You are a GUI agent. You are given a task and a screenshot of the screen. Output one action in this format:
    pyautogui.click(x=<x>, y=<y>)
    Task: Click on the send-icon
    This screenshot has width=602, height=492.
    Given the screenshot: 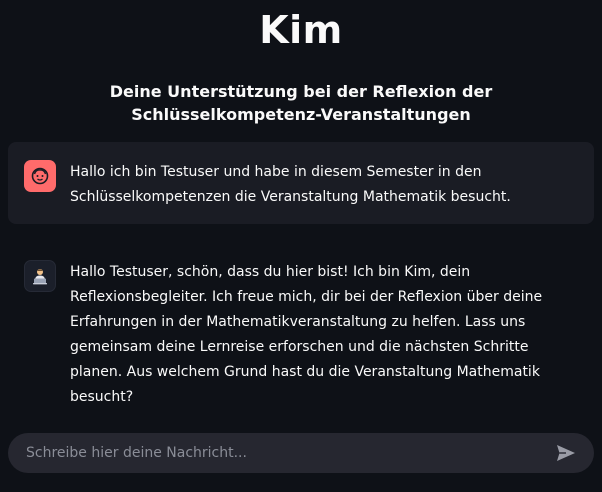 What is the action you would take?
    pyautogui.click(x=566, y=453)
    